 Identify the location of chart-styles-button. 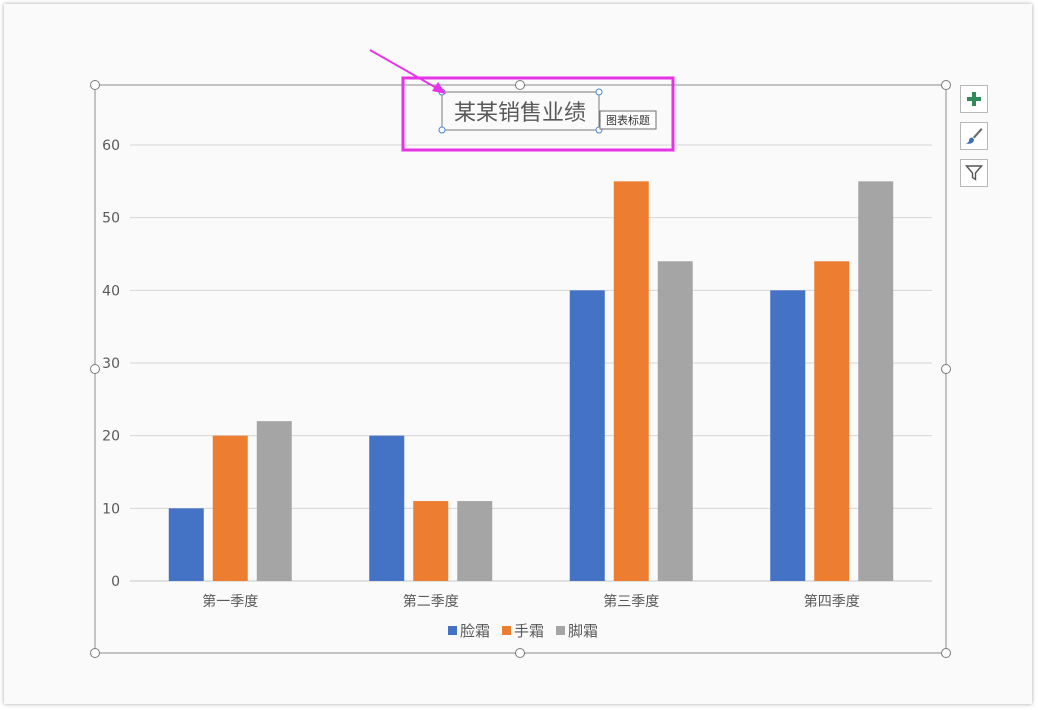
(974, 136).